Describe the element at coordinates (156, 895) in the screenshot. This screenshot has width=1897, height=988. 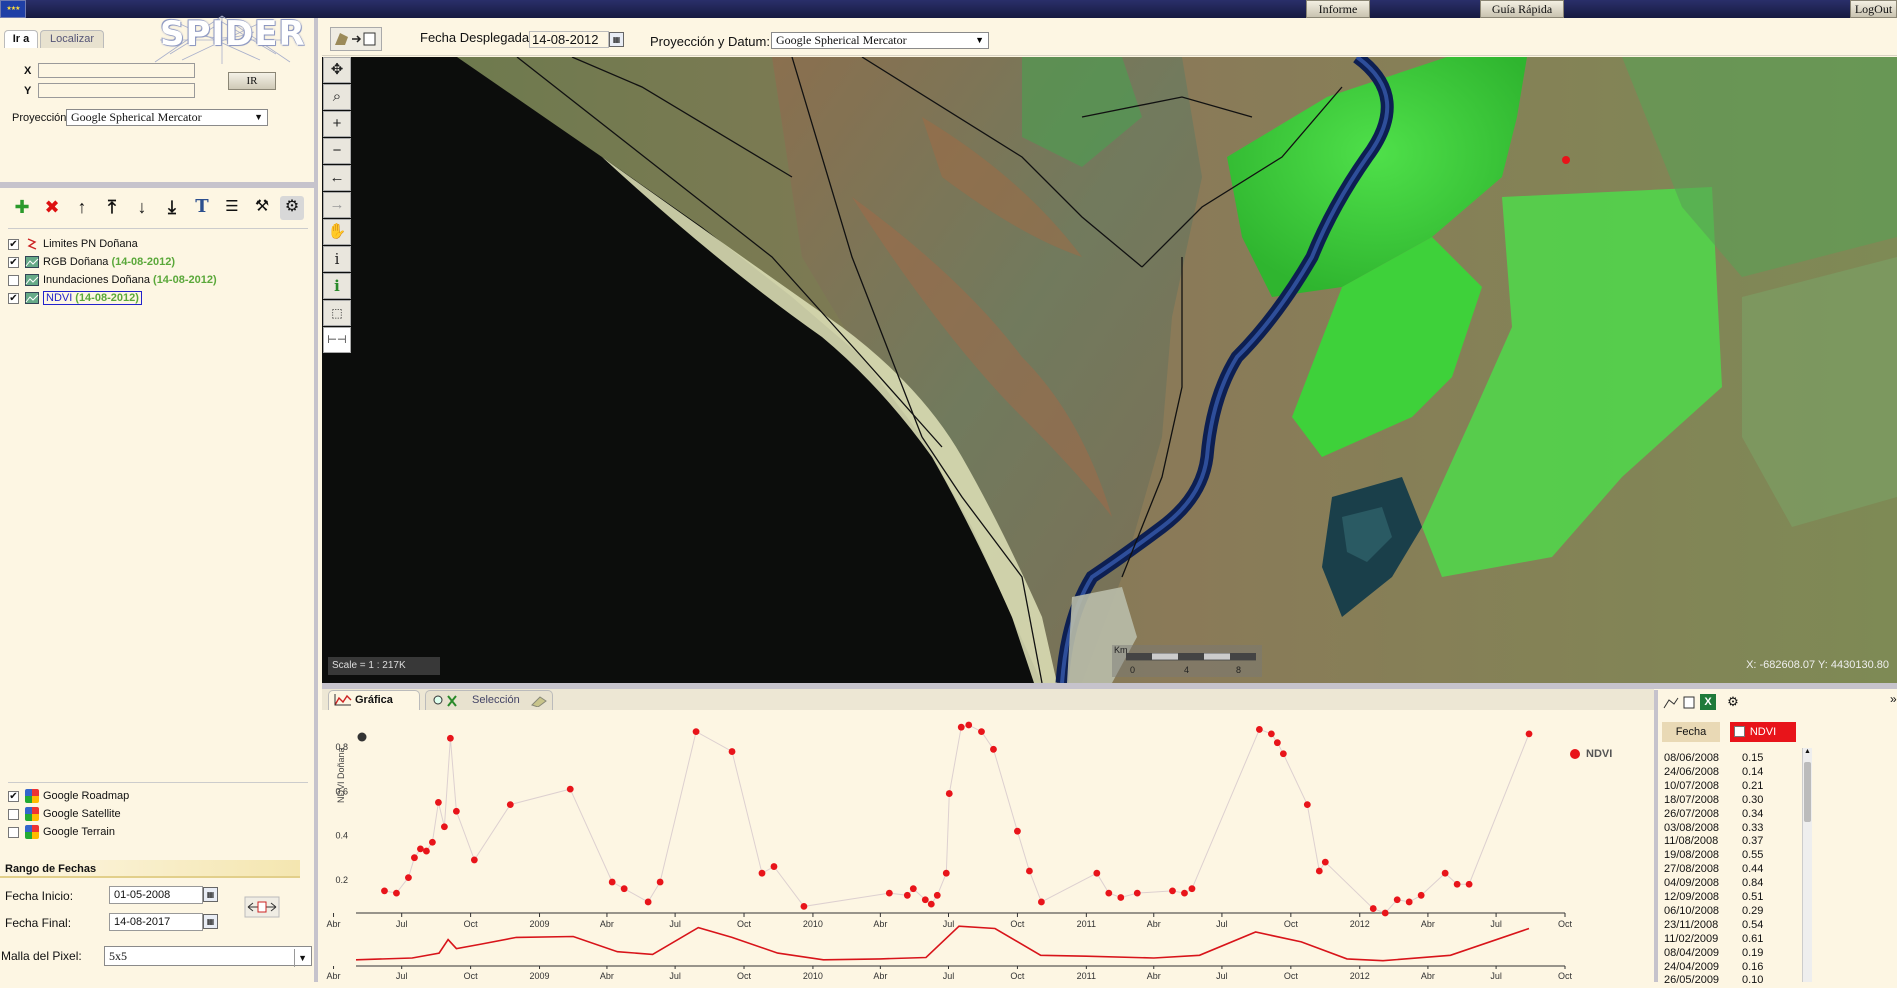
I see `start-date-input: 01-05-2008` at that location.